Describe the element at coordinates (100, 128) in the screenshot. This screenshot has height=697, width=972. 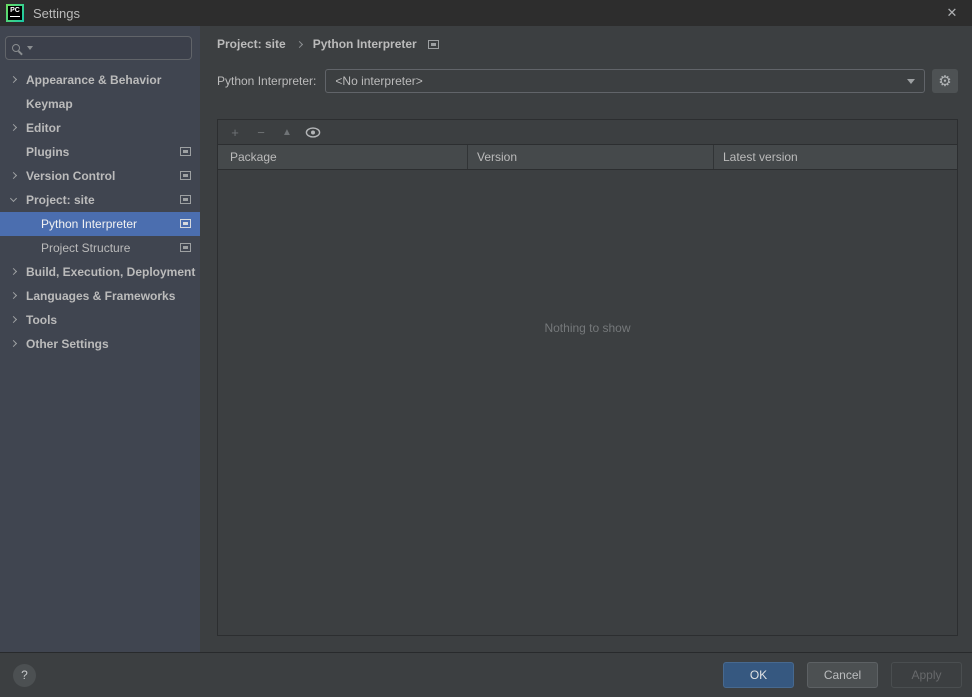
I see `sidebar-item-editor: Editor` at that location.